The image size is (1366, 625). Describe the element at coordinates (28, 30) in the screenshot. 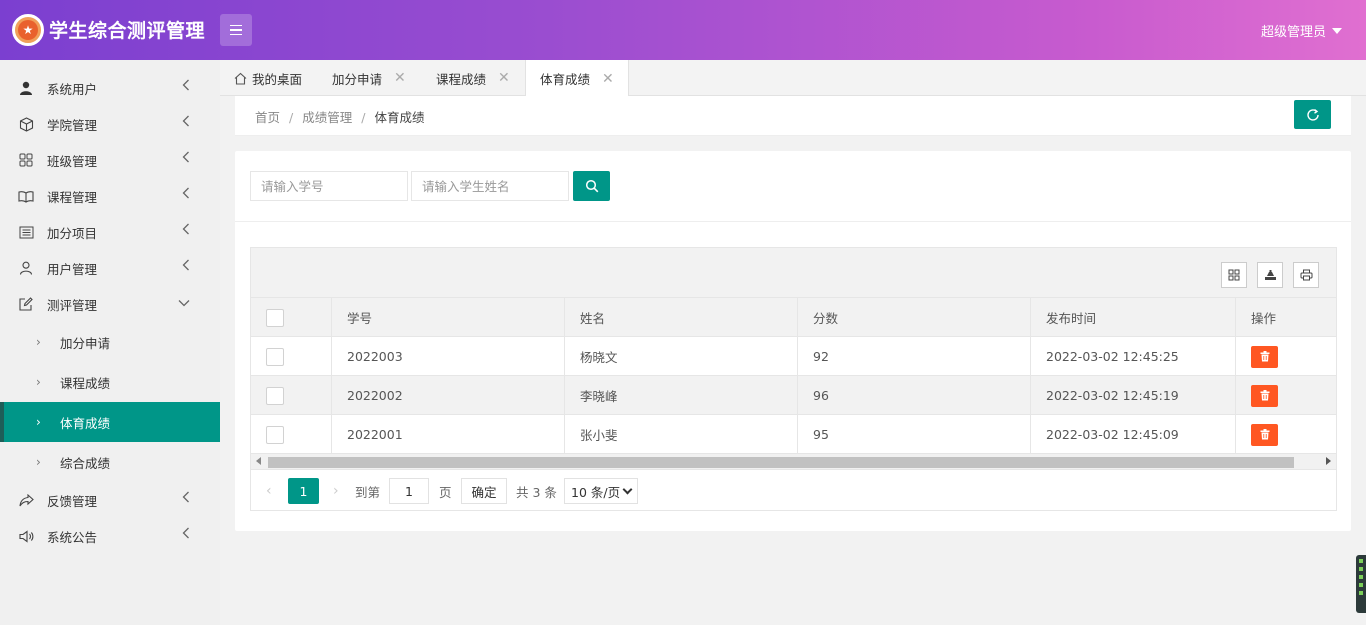

I see `star-icon: ★` at that location.